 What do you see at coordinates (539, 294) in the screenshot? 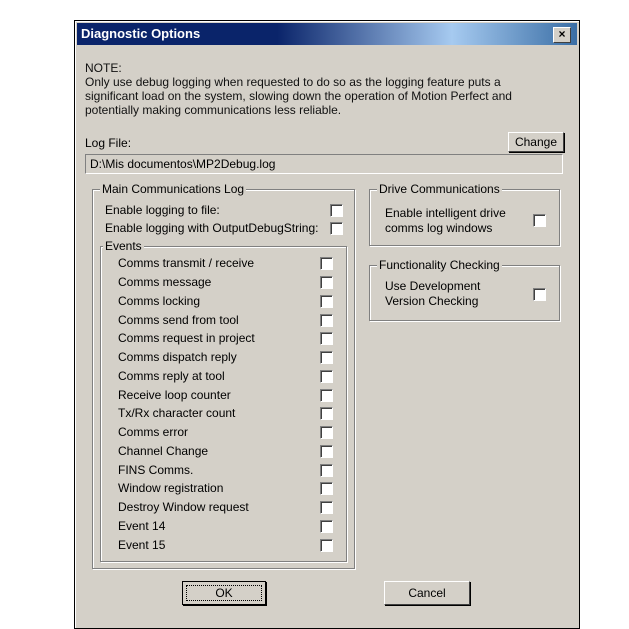
I see `dev-version-checkbox` at bounding box center [539, 294].